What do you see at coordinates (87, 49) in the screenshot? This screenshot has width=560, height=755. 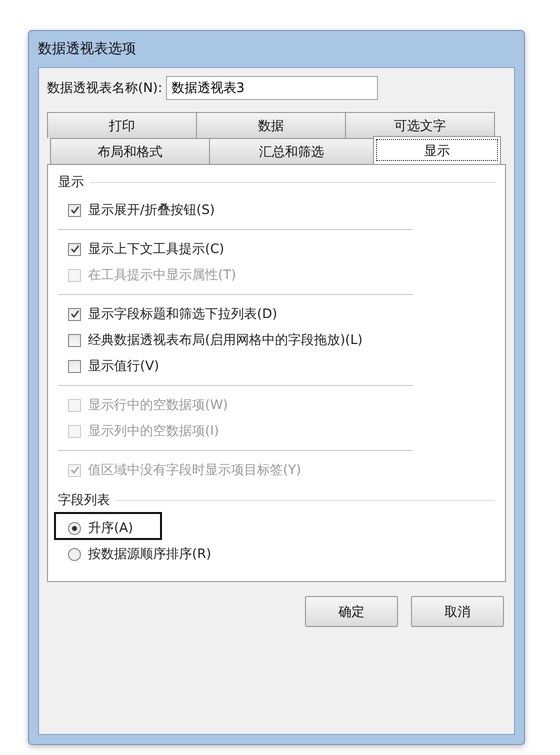 I see `window-title: 数据透视表选项` at bounding box center [87, 49].